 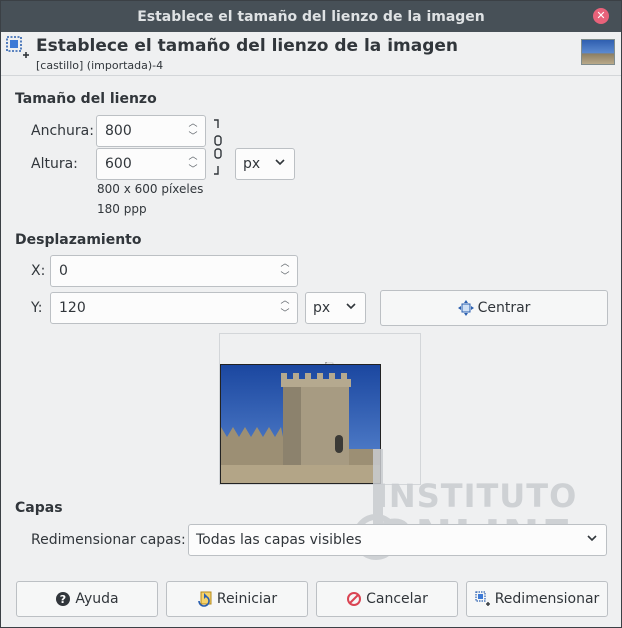 I want to click on x-stepper-icon: ︿ ﹀, so click(x=285, y=271).